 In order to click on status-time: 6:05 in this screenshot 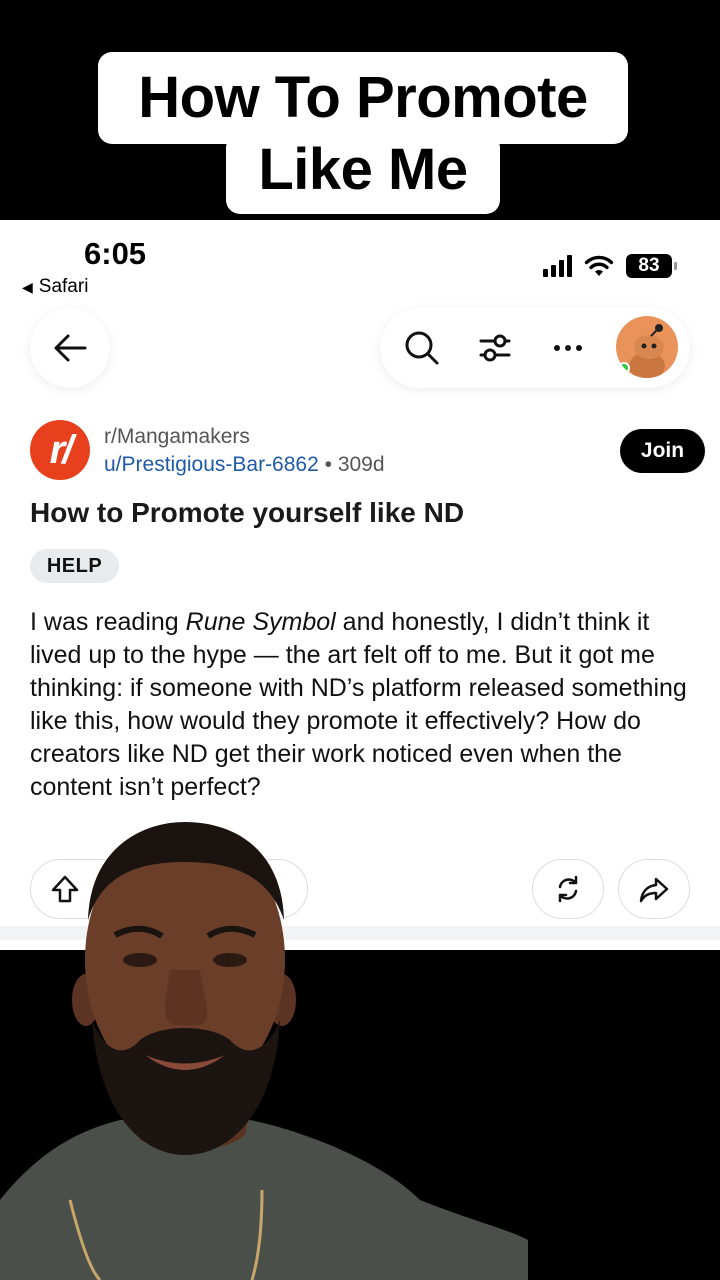, I will do `click(115, 253)`.